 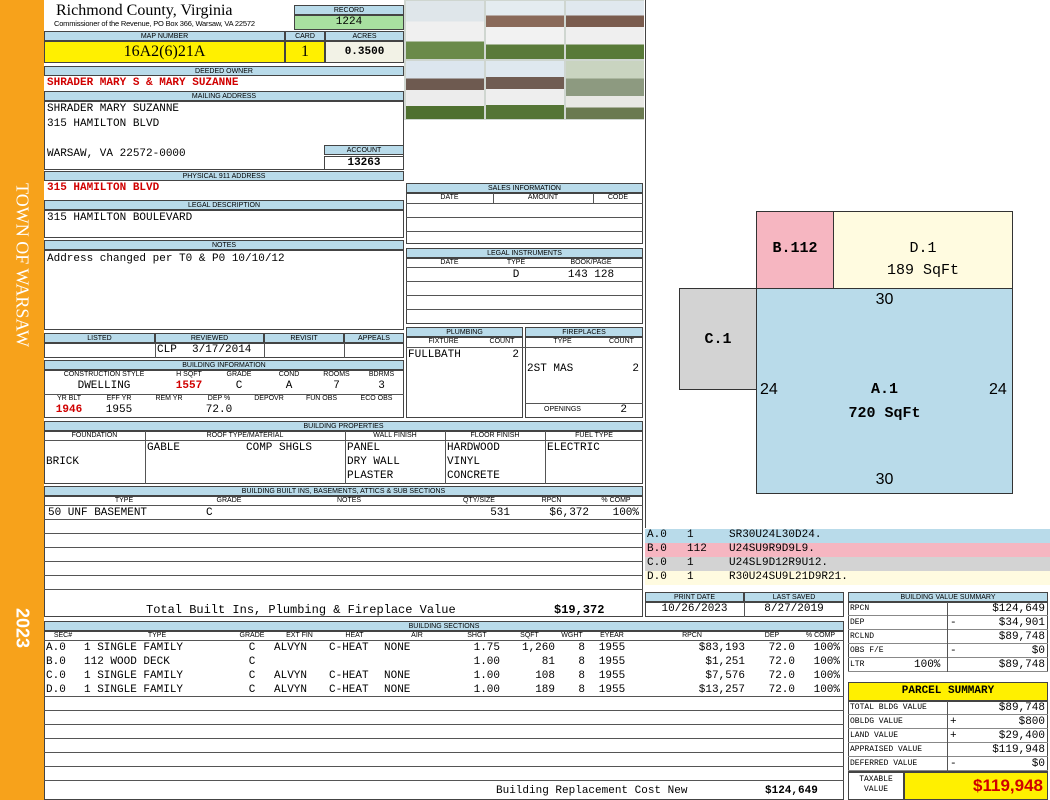 What do you see at coordinates (305, 36) in the screenshot?
I see `card-label: CARD` at bounding box center [305, 36].